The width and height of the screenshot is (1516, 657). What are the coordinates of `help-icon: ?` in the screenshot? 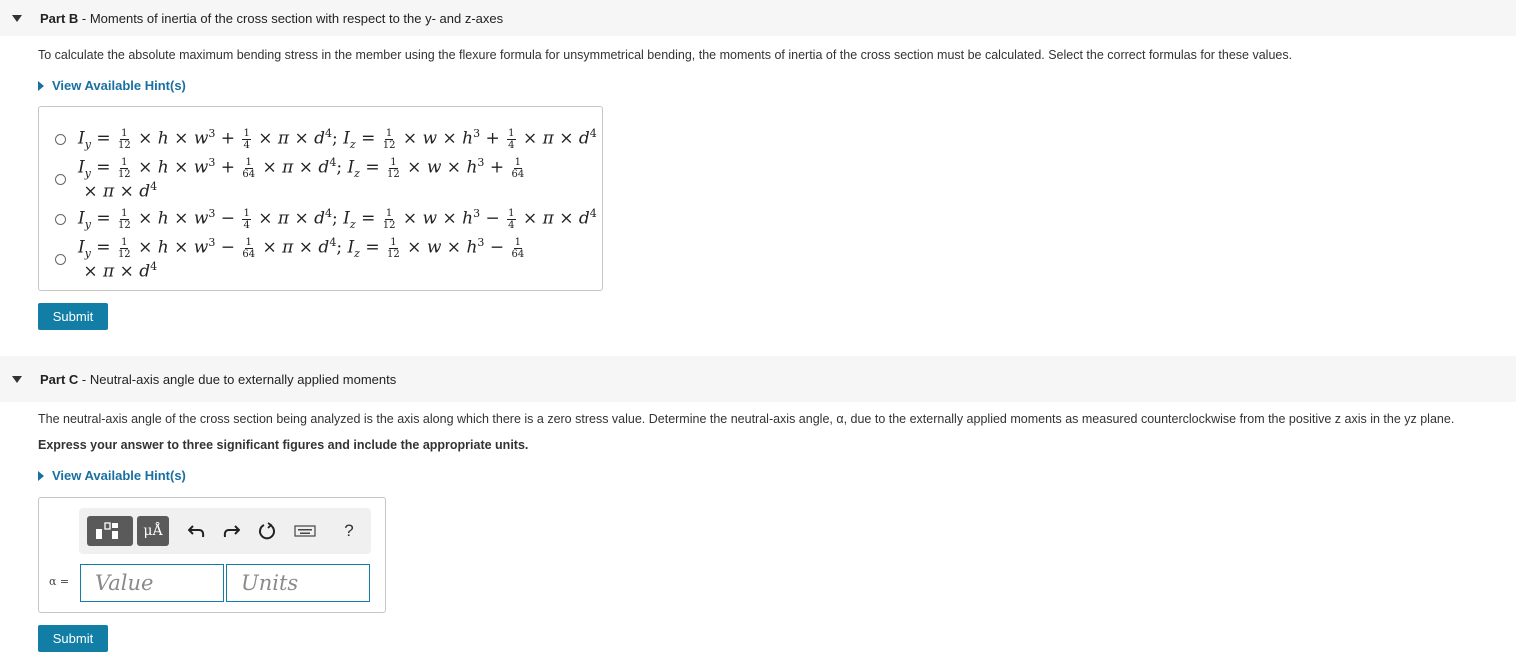 It's located at (349, 530).